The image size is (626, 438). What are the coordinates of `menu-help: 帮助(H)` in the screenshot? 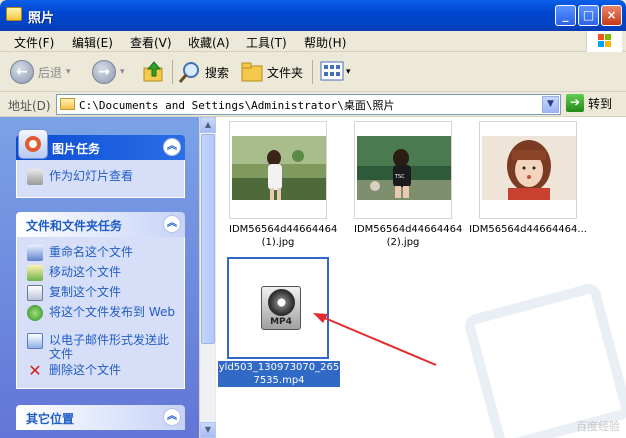 It's located at (325, 42).